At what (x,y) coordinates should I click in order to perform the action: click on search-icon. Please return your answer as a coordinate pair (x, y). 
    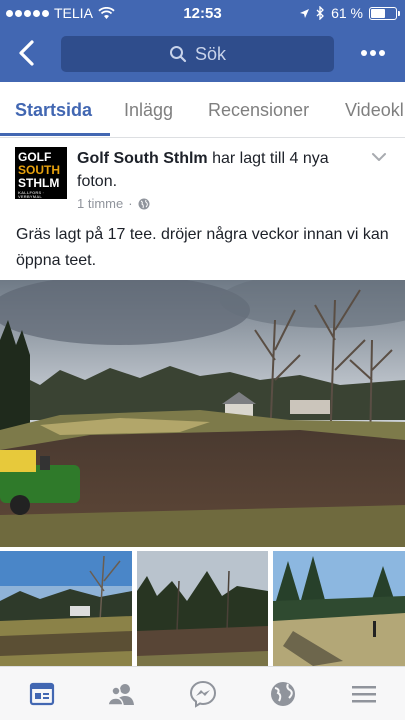
    Looking at the image, I should click on (178, 54).